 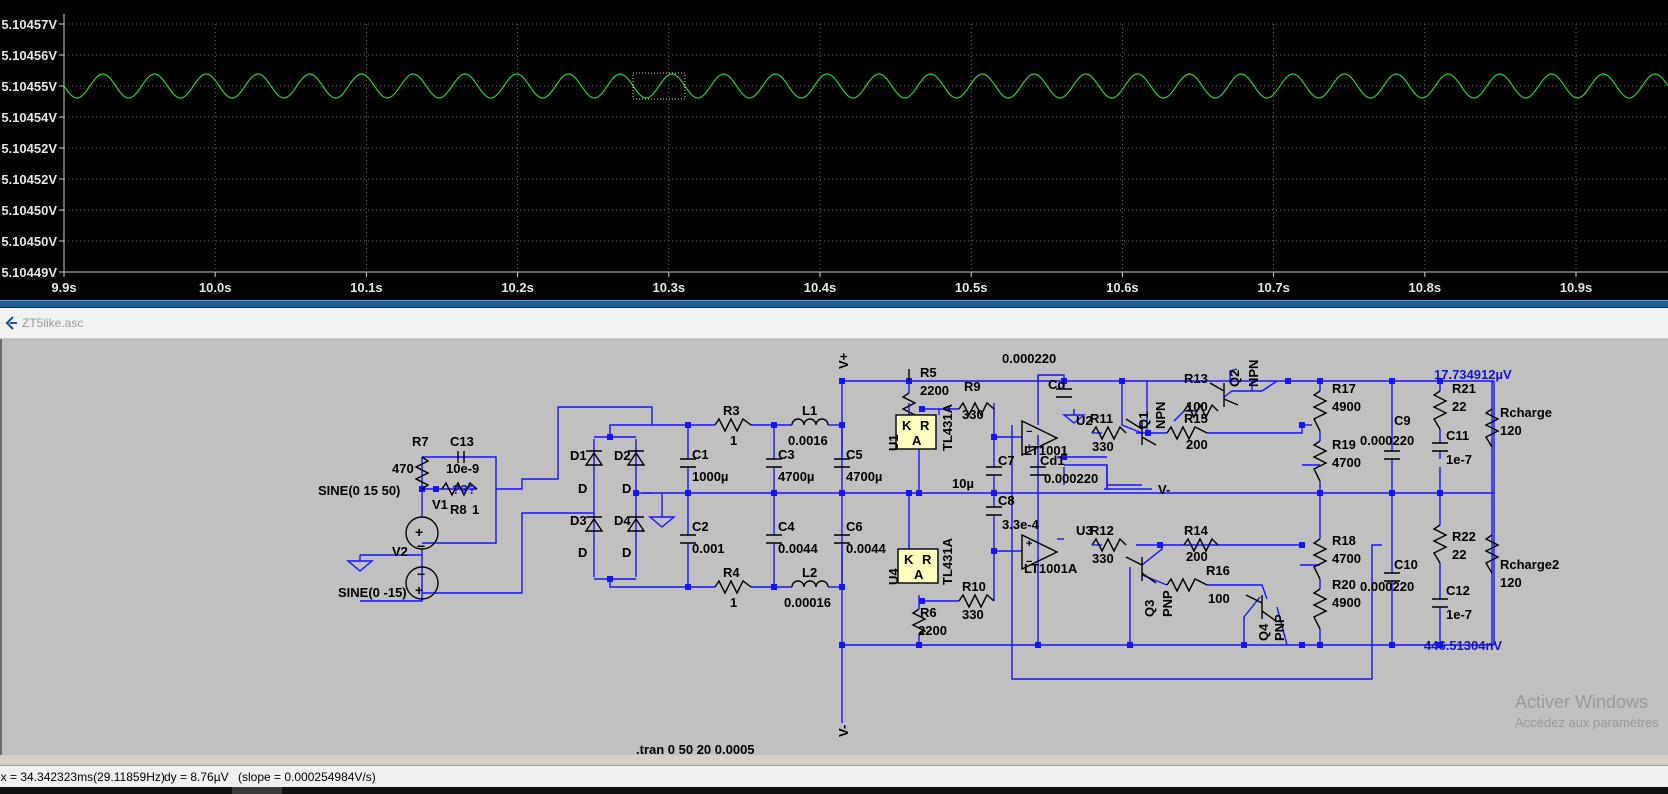 I want to click on ltspice-schematic-icon, so click(x=11, y=323).